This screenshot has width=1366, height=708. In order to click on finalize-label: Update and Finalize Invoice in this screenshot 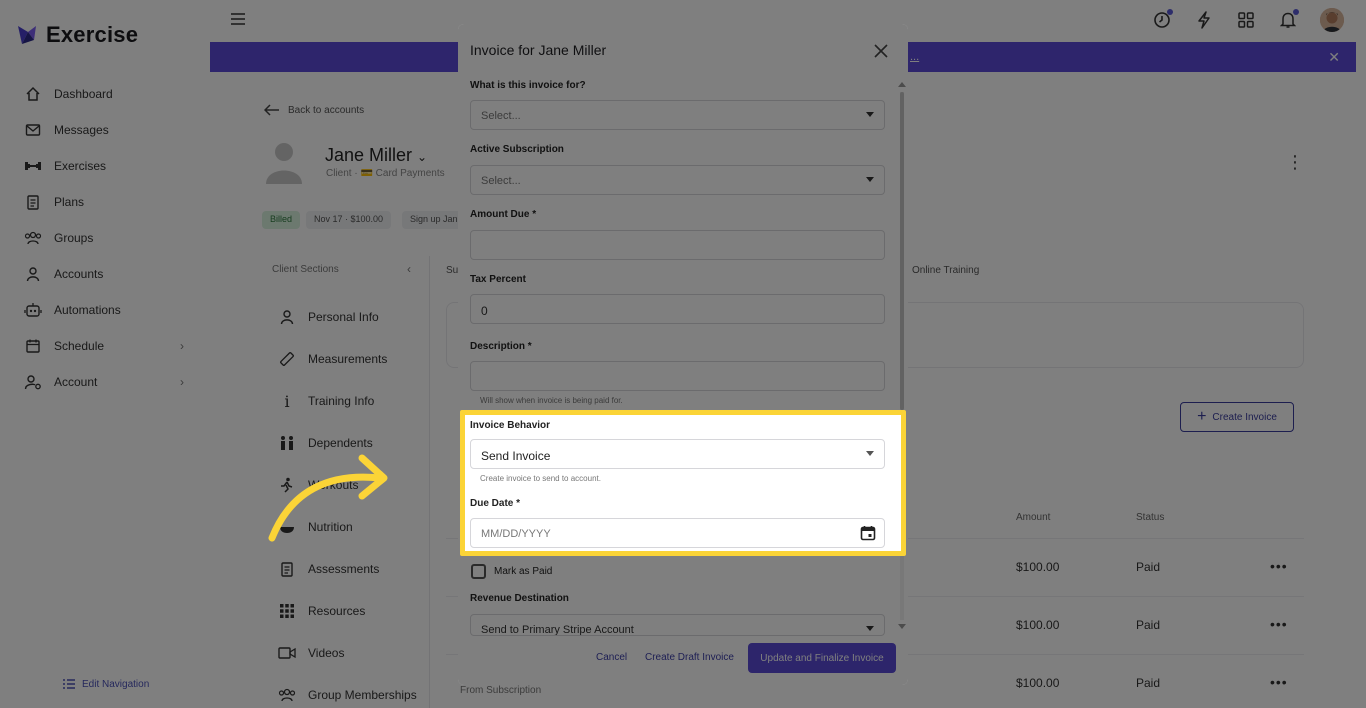, I will do `click(822, 658)`.